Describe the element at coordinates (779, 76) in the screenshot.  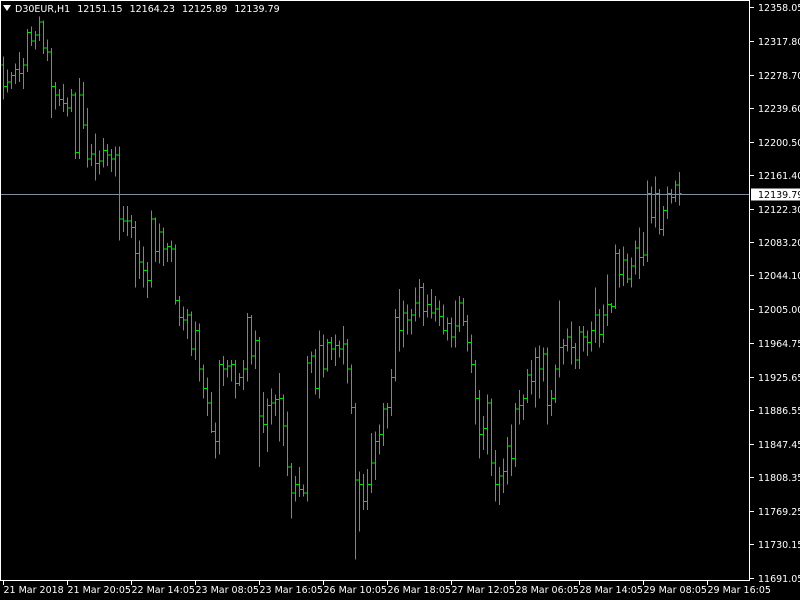
I see `price-tick-label: 12278.70` at that location.